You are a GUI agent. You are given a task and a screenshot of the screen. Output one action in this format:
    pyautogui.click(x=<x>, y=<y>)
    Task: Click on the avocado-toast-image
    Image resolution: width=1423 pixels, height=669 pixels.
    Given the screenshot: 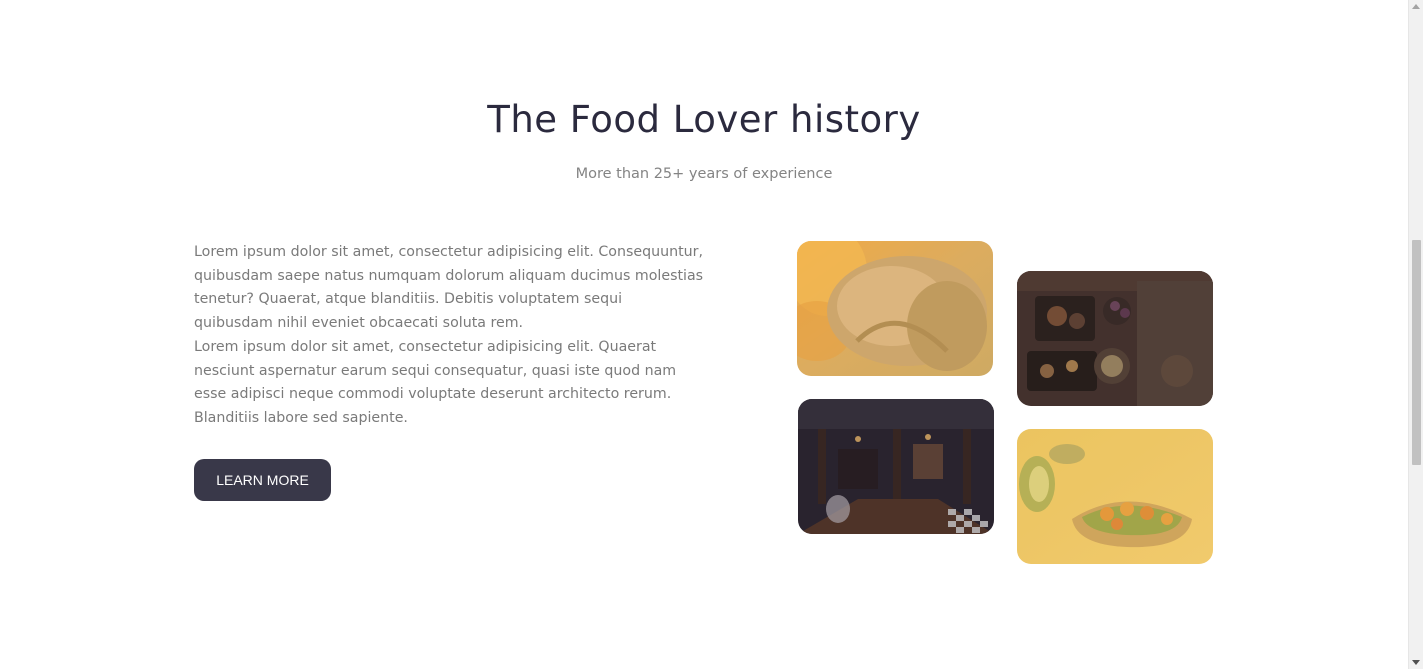 What is the action you would take?
    pyautogui.click(x=1115, y=496)
    